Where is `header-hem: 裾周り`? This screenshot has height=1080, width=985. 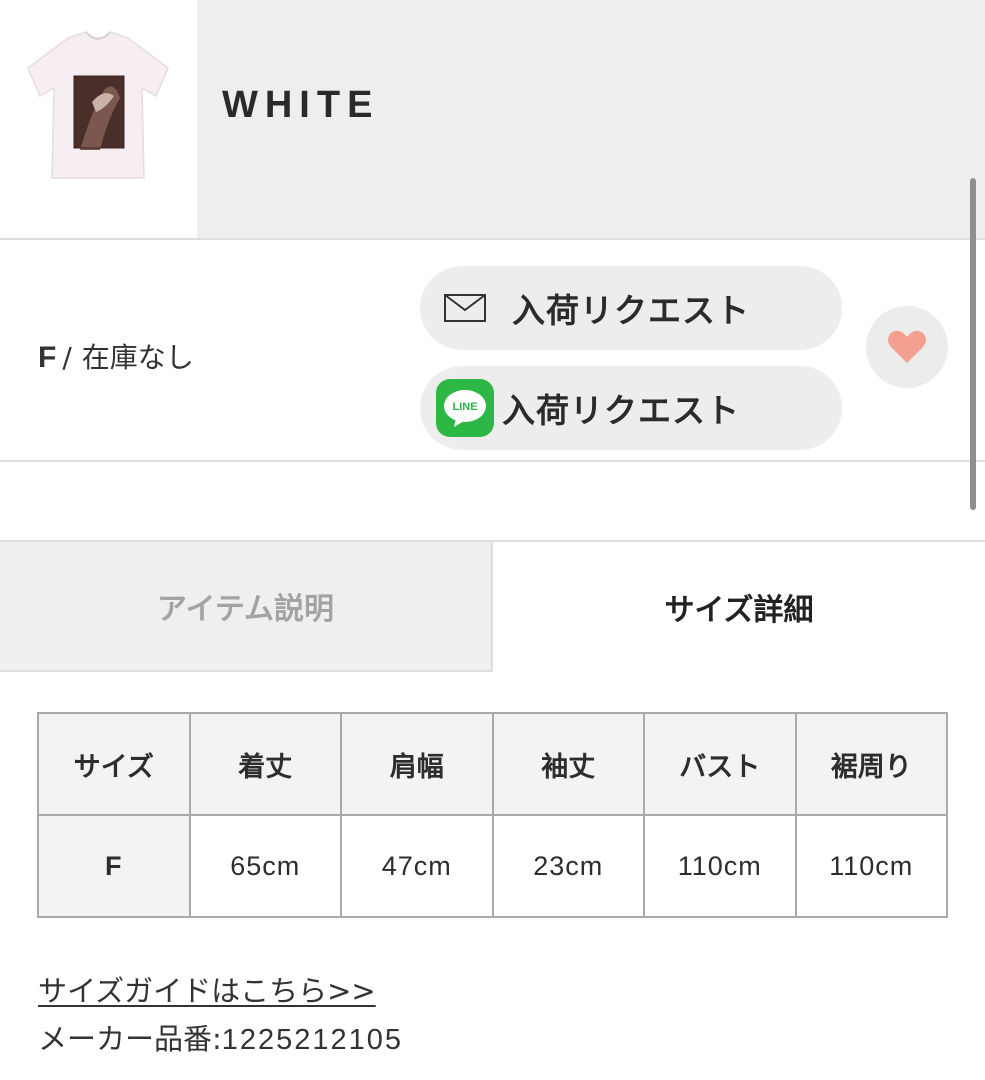 header-hem: 裾周り is located at coordinates (871, 764).